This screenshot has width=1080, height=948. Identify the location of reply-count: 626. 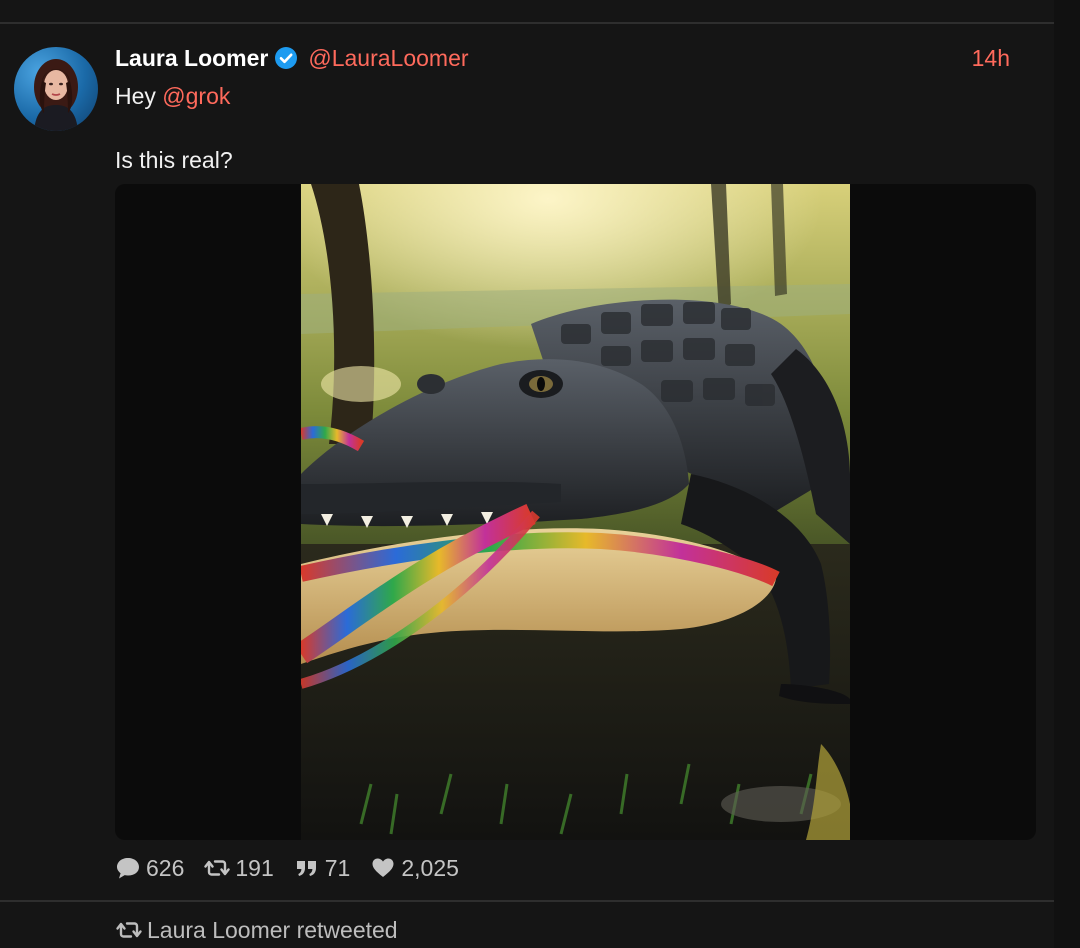
(165, 867).